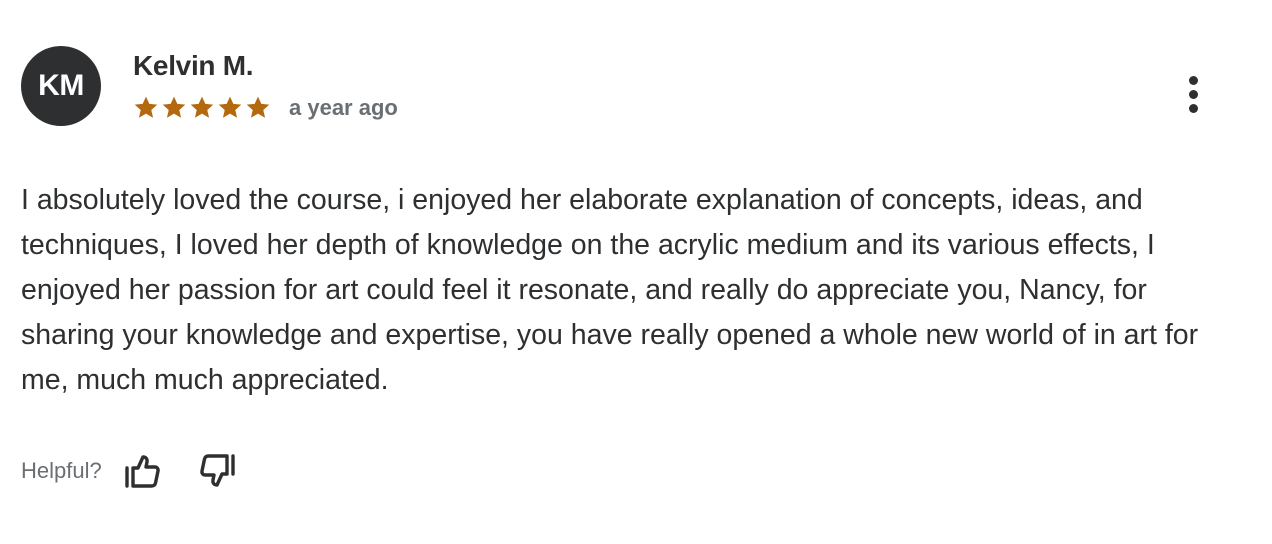  Describe the element at coordinates (1193, 80) in the screenshot. I see `more-vertical-icon` at that location.